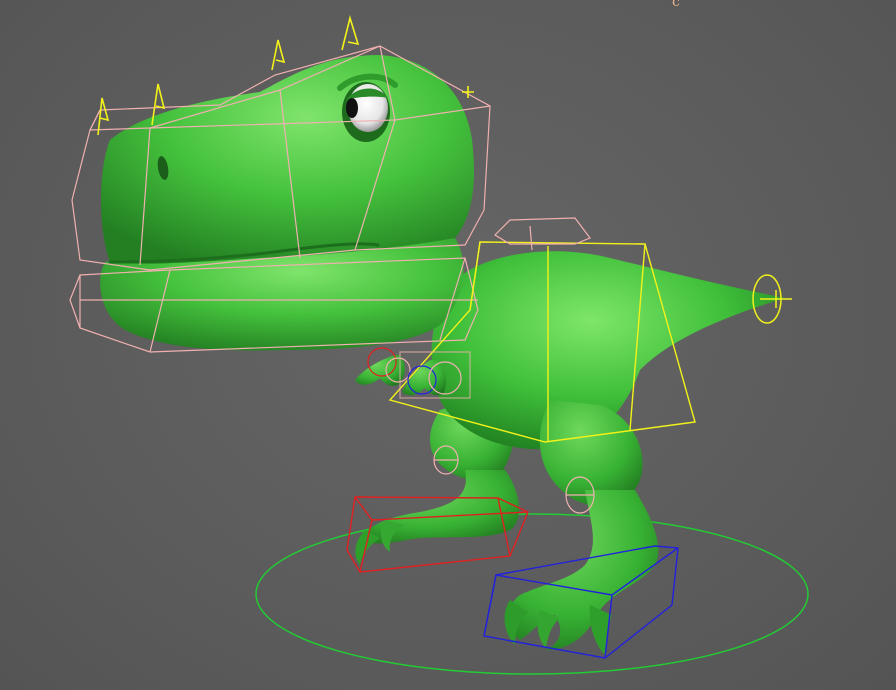 This screenshot has width=896, height=690. Describe the element at coordinates (542, 234) in the screenshot. I see `neck-control` at that location.